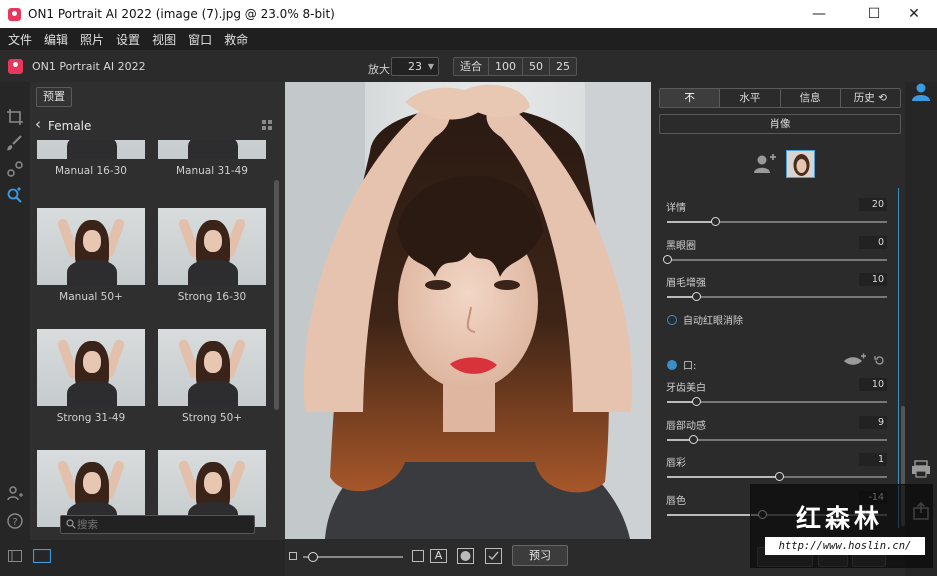 The image size is (937, 576). Describe the element at coordinates (142, 558) in the screenshot. I see `bottom-left-bar` at that location.